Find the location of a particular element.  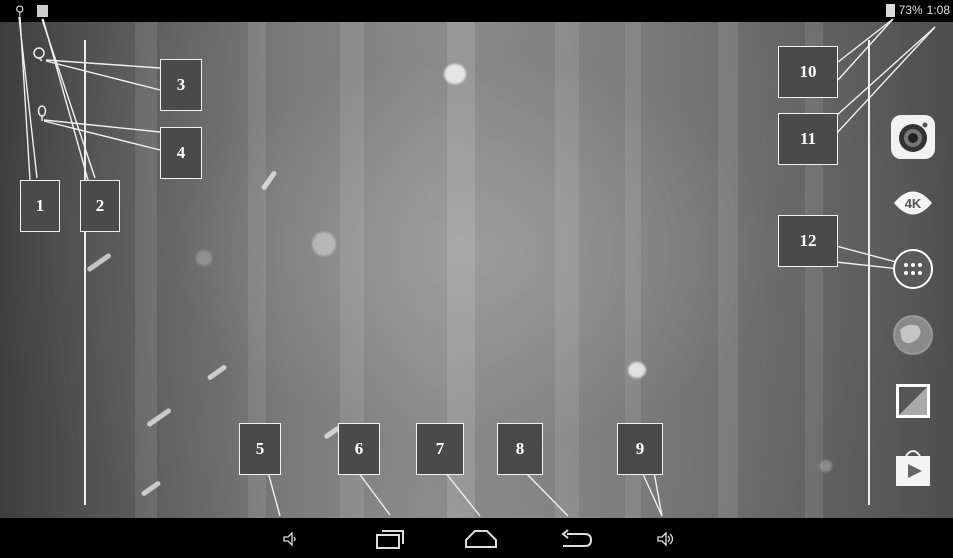

callout-4: 4 is located at coordinates (181, 153).